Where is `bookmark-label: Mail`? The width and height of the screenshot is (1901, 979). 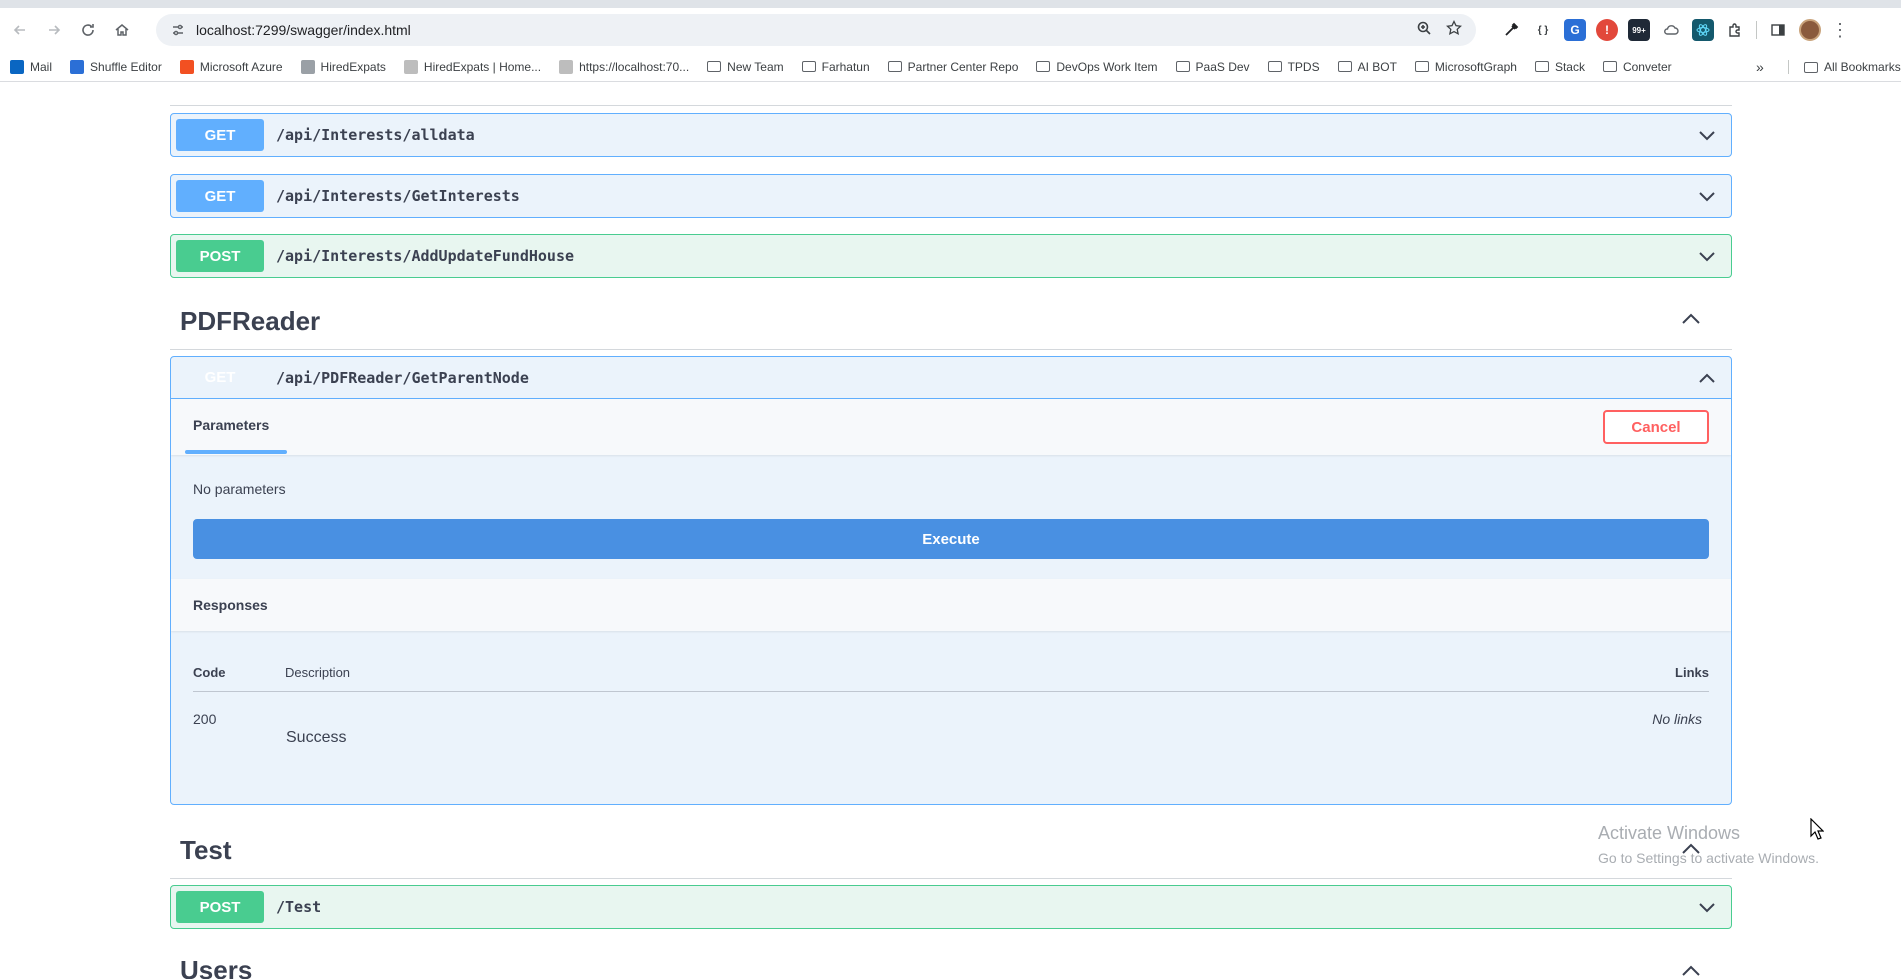
bookmark-label: Mail is located at coordinates (41, 66).